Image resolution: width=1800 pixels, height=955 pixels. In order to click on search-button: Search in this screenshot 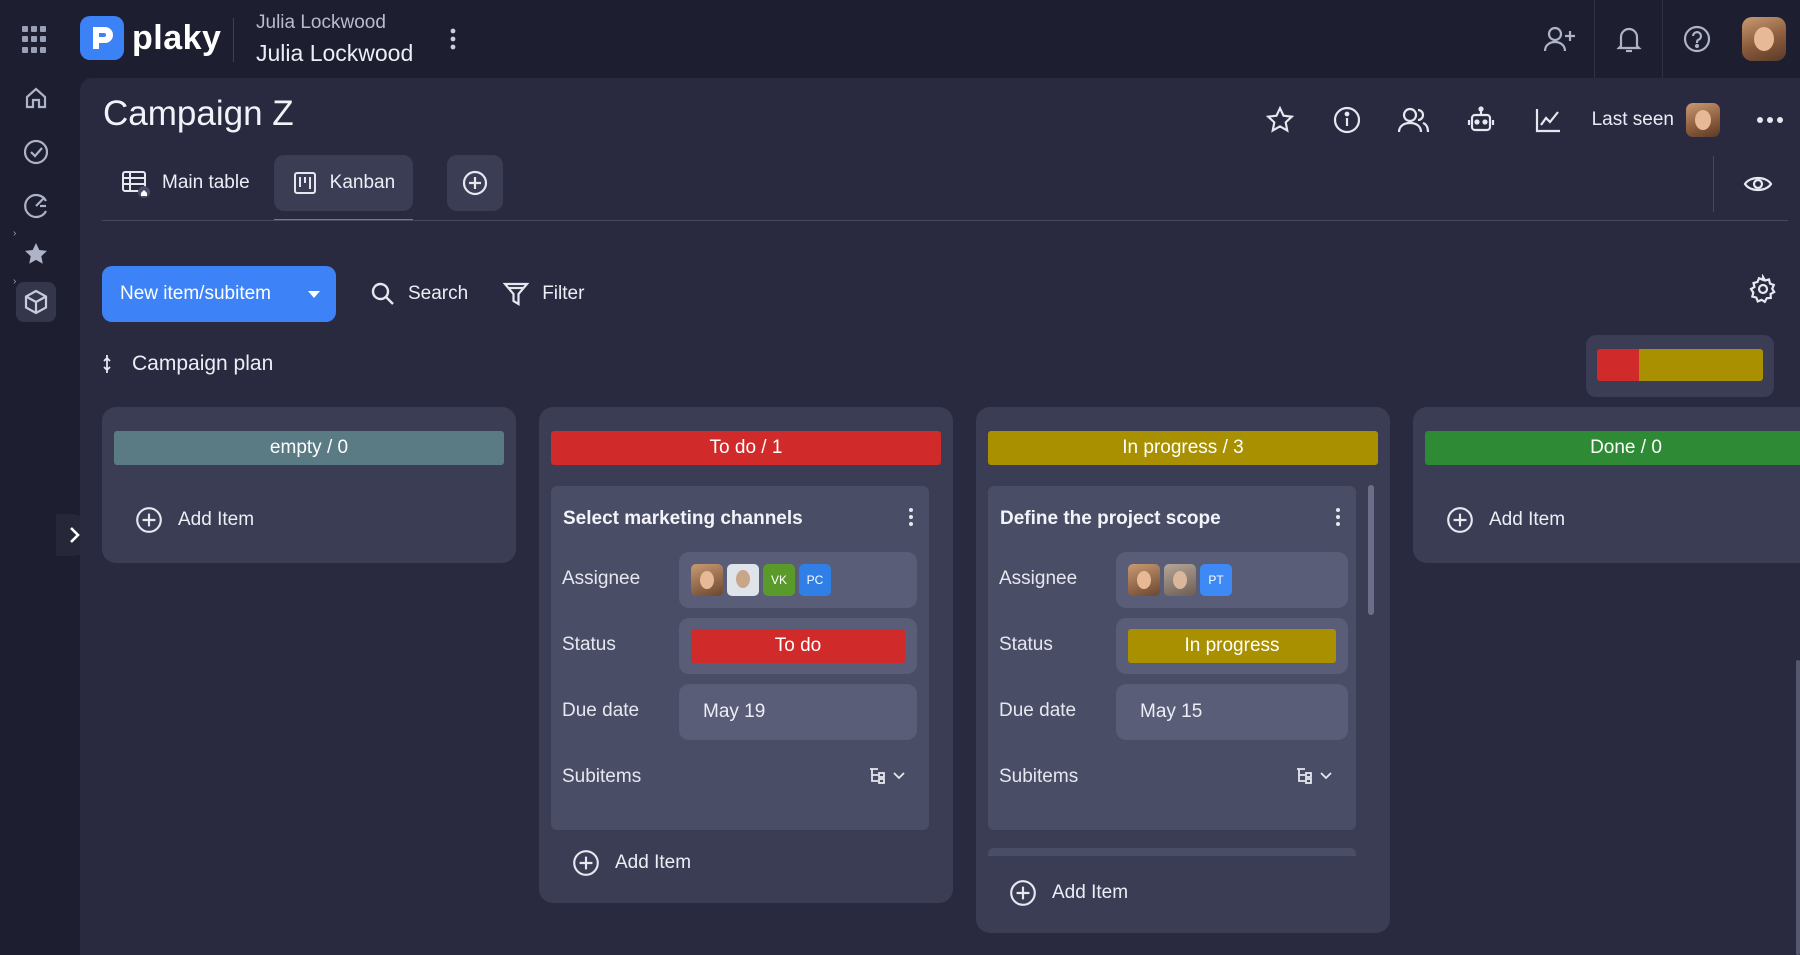, I will do `click(419, 294)`.